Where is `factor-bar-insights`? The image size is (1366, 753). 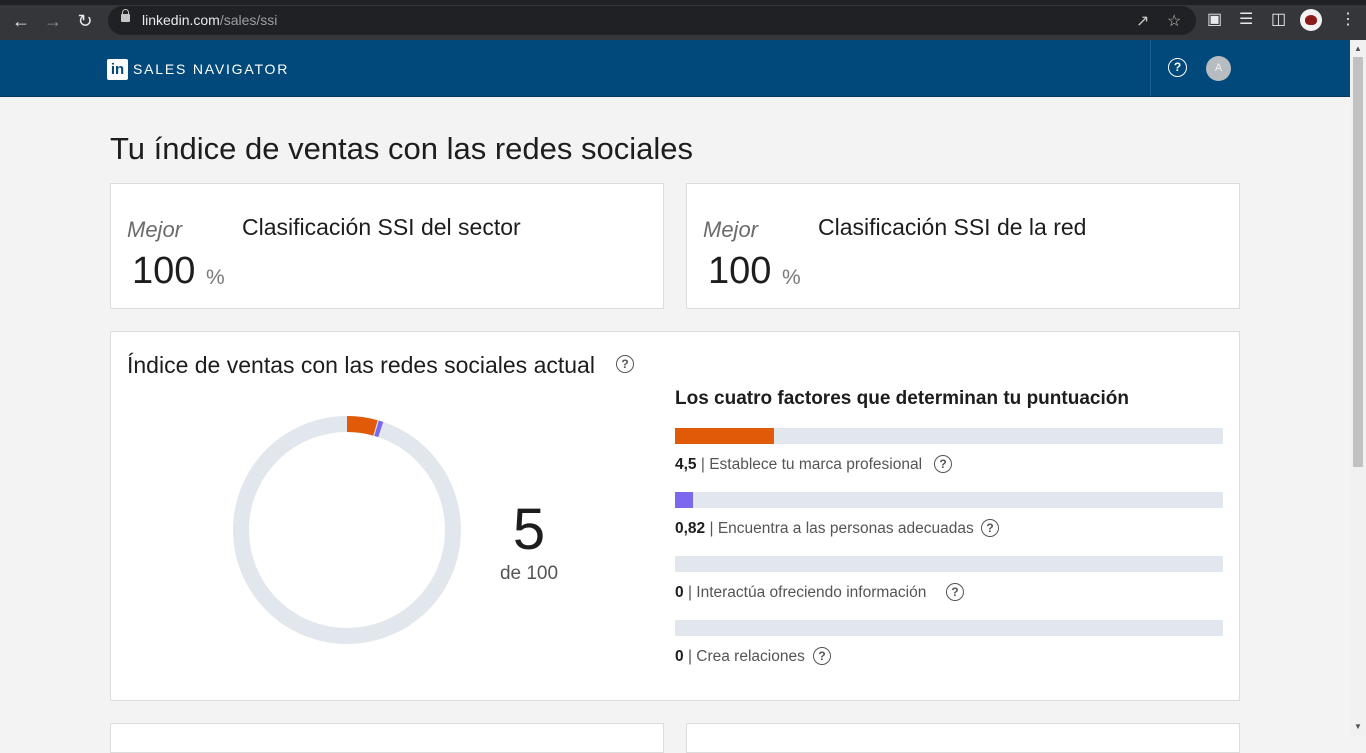 factor-bar-insights is located at coordinates (949, 564).